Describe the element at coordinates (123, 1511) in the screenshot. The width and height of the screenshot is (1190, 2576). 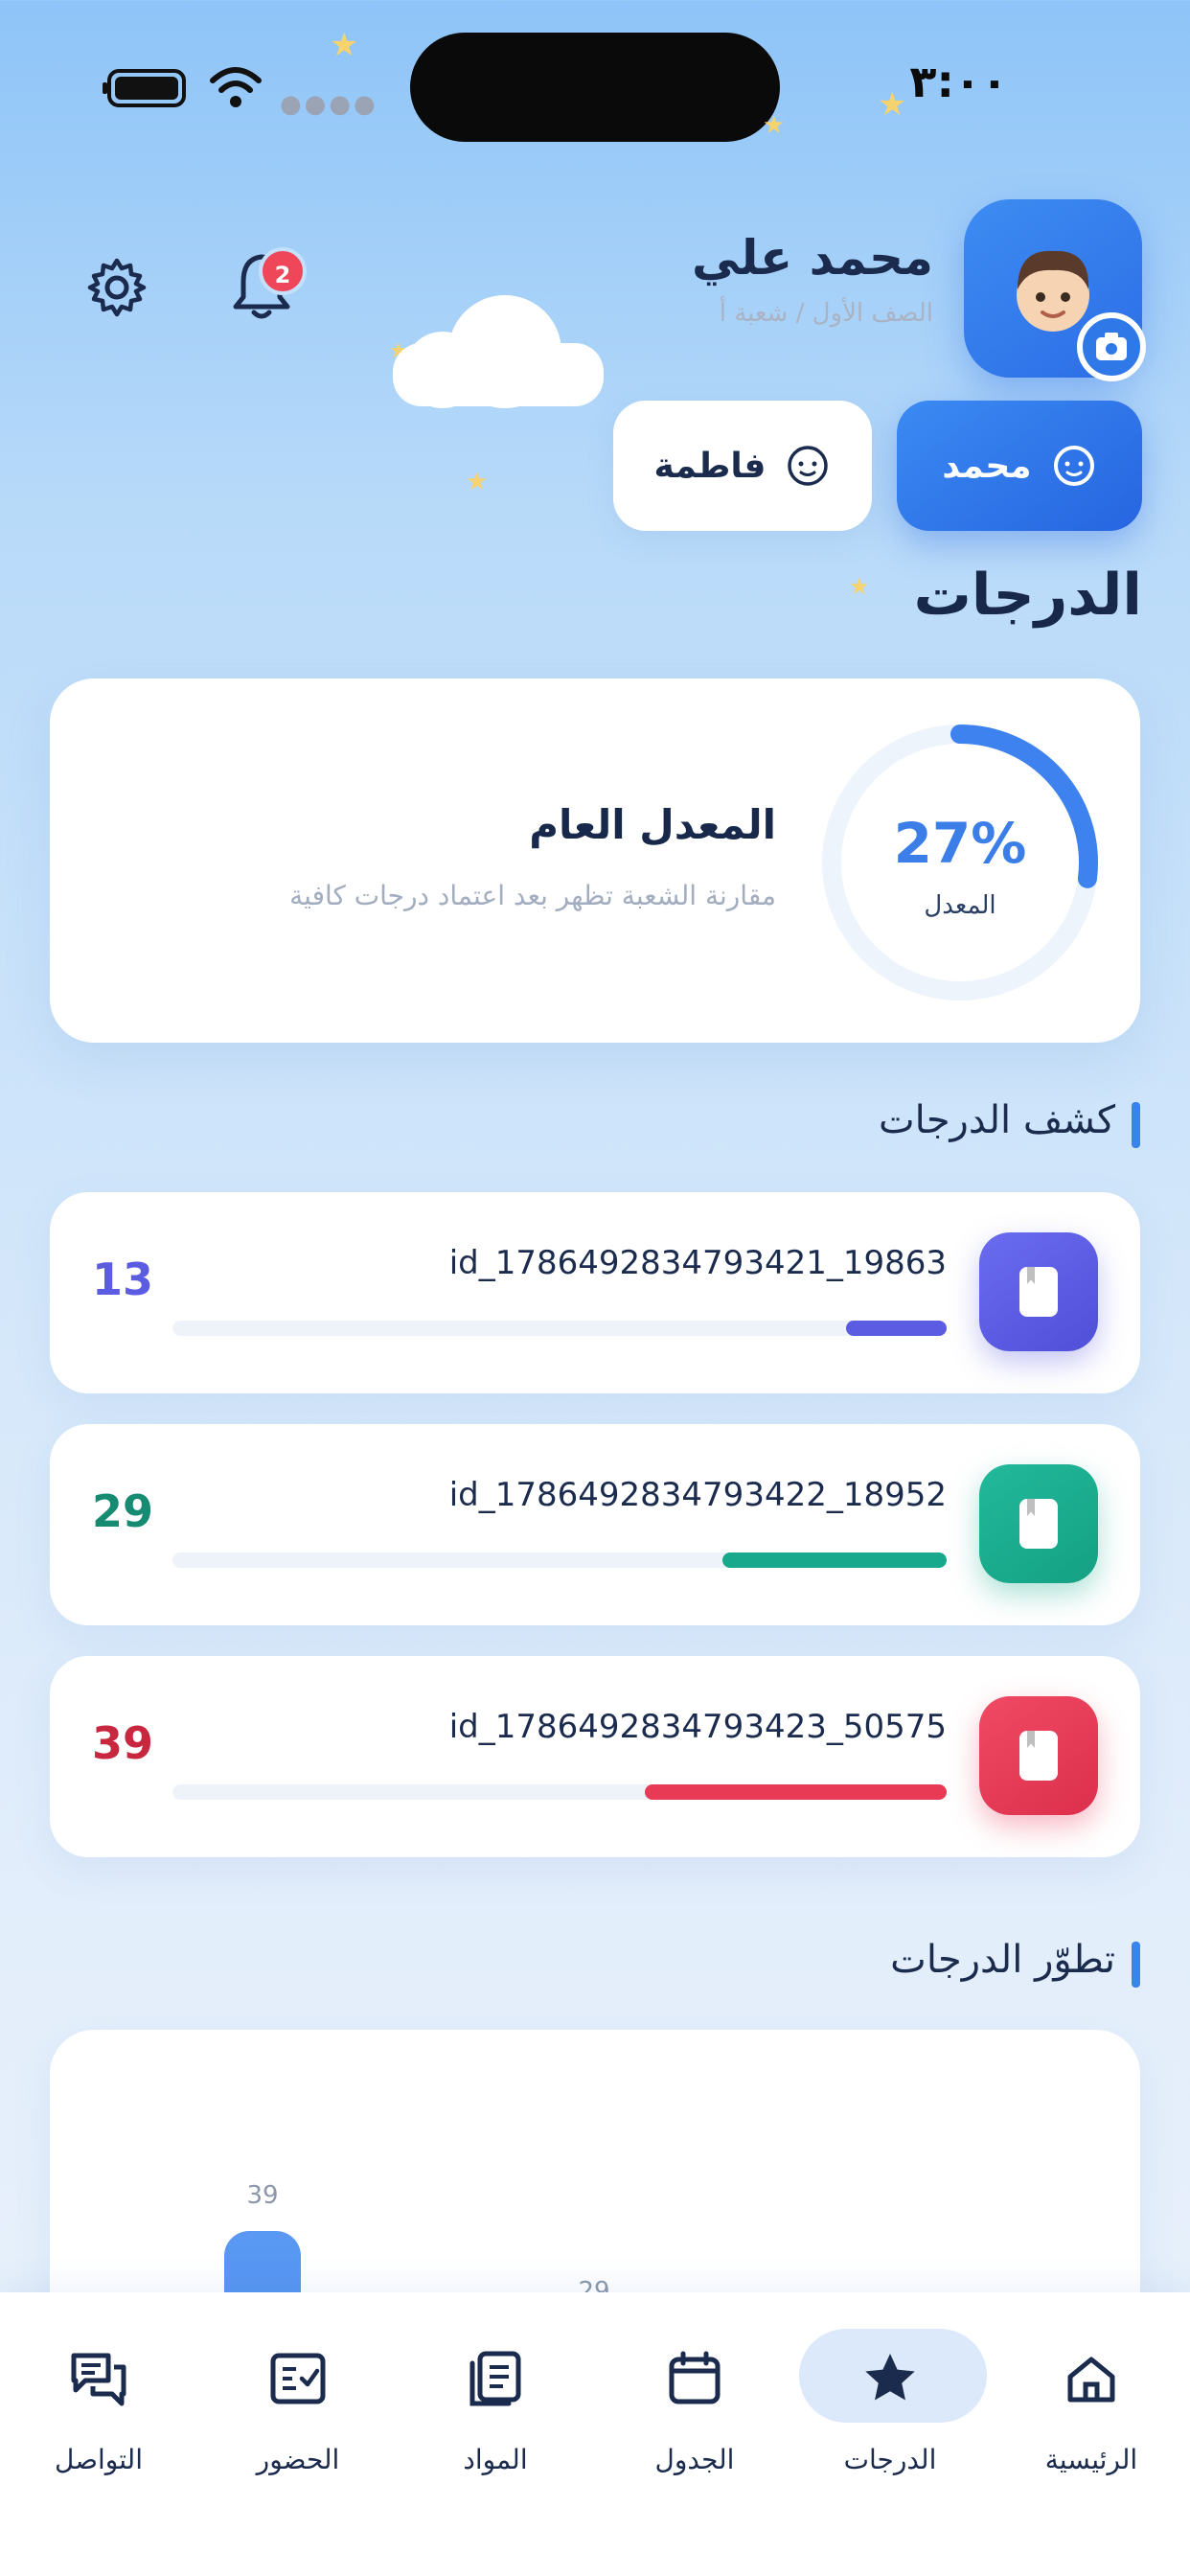
I see `grade-value: 29` at that location.